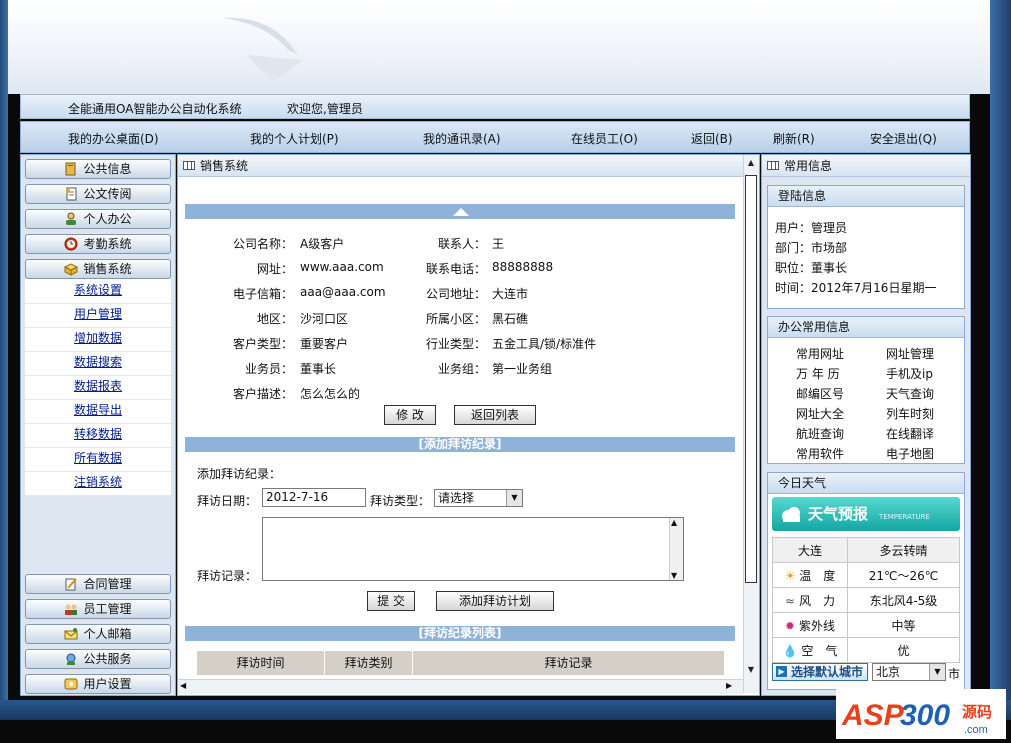 The height and width of the screenshot is (743, 1011). I want to click on submenu-system-settings: 系统设置, so click(98, 291).